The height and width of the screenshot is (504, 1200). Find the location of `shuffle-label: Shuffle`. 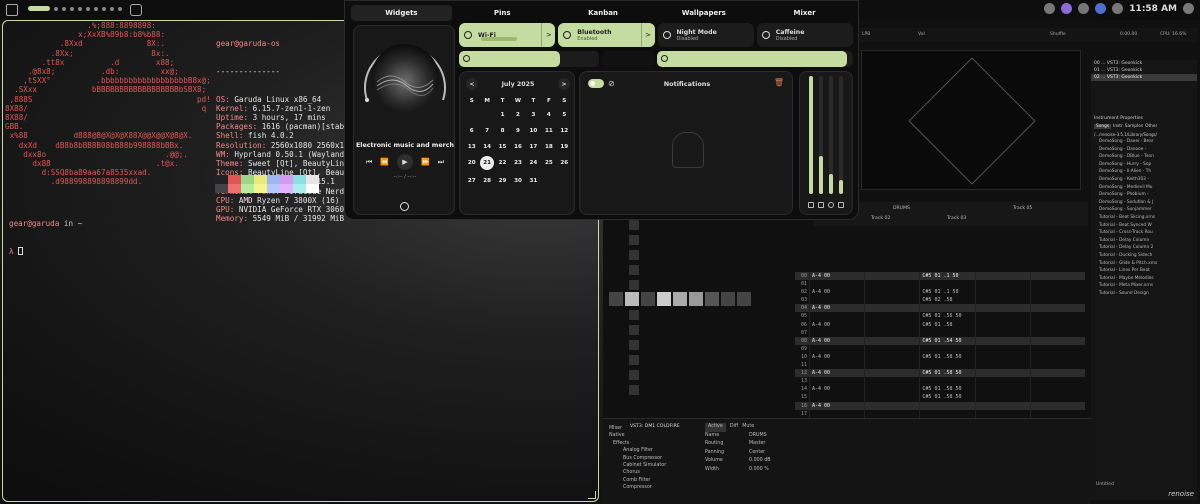

shuffle-label: Shuffle is located at coordinates (1058, 34).